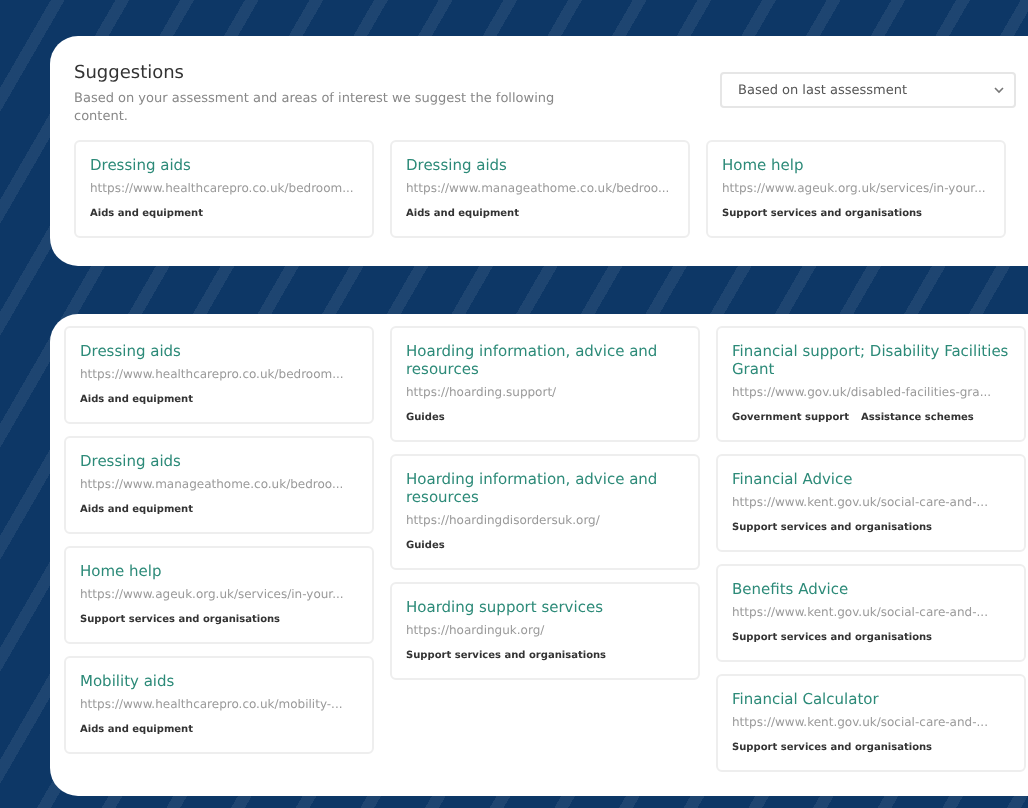 The image size is (1028, 808). Describe the element at coordinates (130, 74) in the screenshot. I see `section-title: Suggestions` at that location.